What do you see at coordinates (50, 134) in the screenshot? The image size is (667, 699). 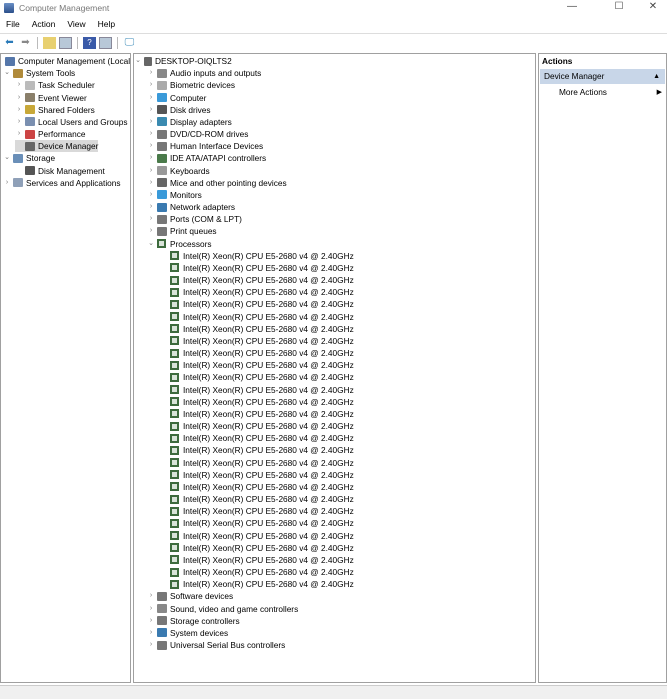 I see `tree-item: › Performance` at bounding box center [50, 134].